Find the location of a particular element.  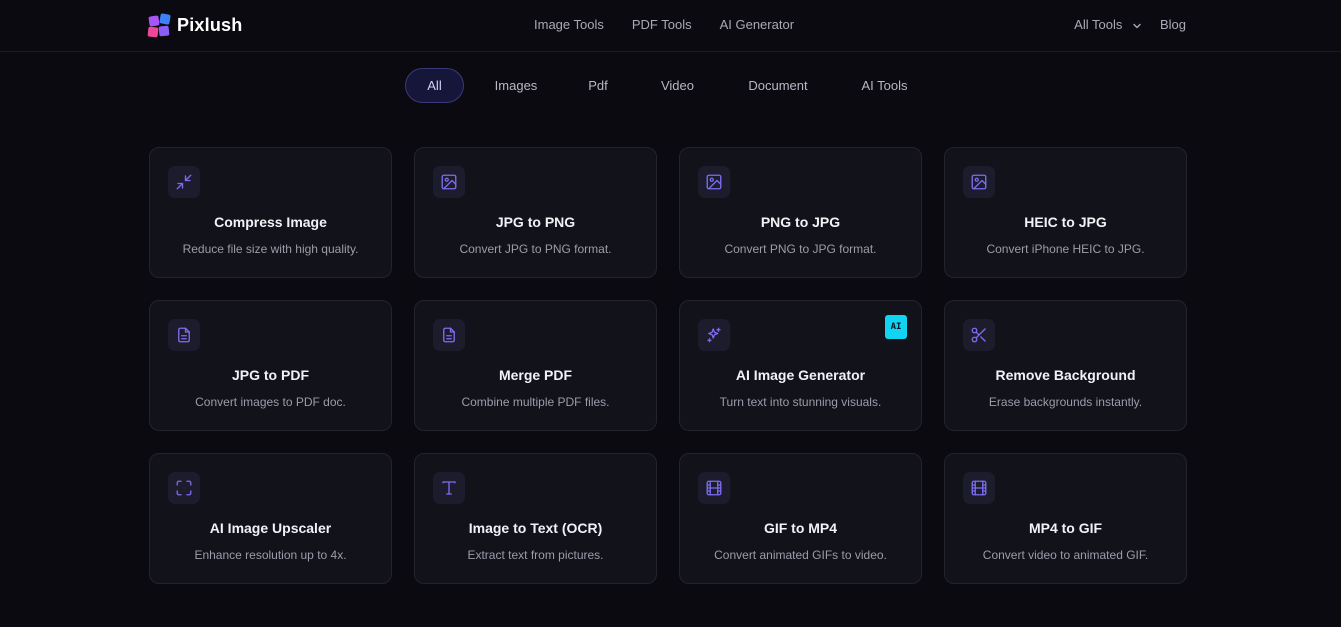

ai-badge: AI is located at coordinates (896, 327).